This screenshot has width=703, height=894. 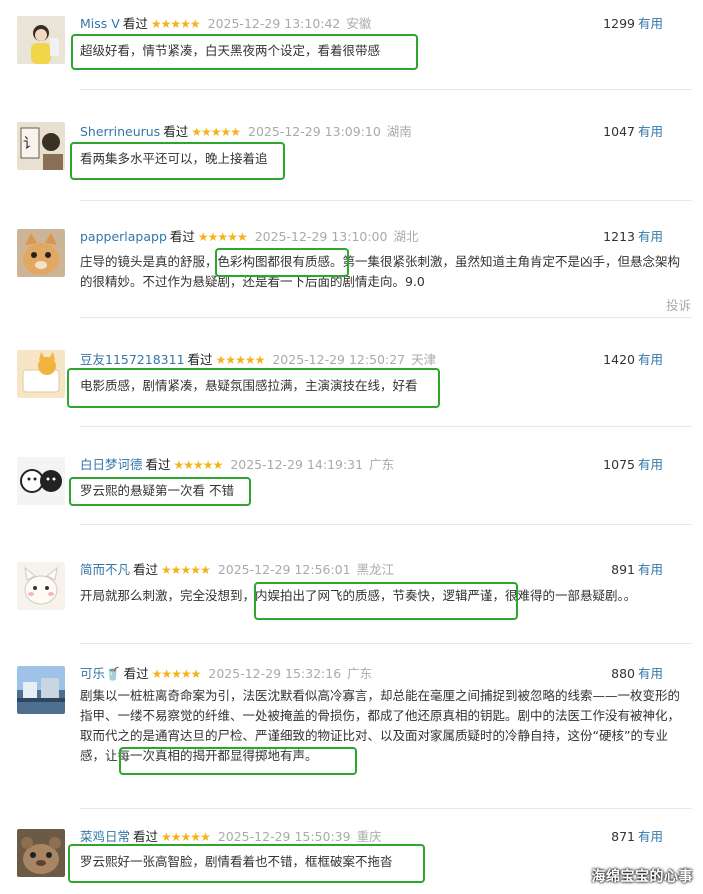 I want to click on vote-count: 871 有用, so click(x=637, y=837).